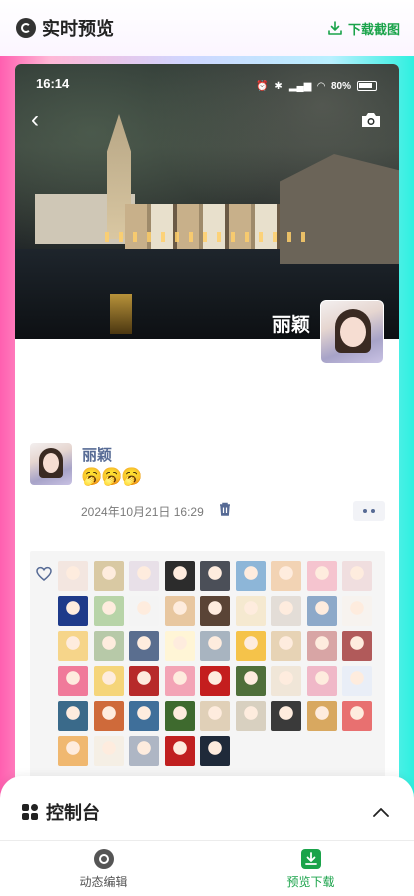 This screenshot has width=414, height=896. Describe the element at coordinates (335, 28) in the screenshot. I see `download-icon` at that location.